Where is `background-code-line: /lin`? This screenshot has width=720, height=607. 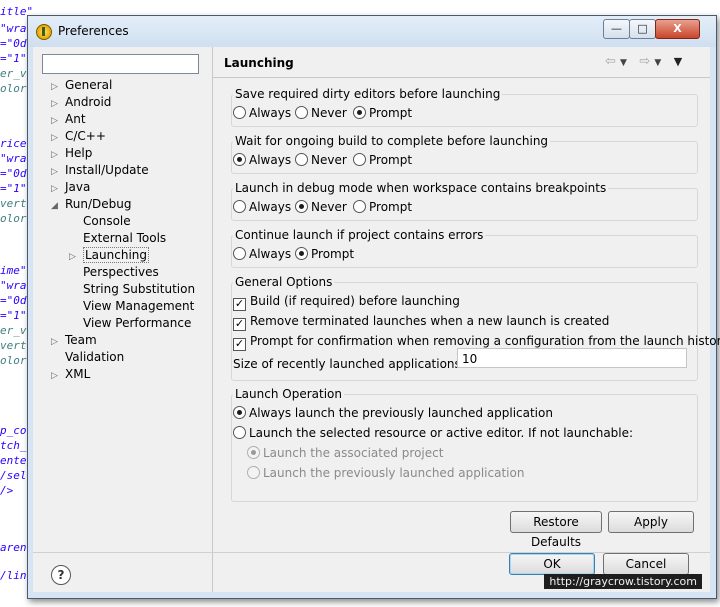 background-code-line: /lin is located at coordinates (13, 575).